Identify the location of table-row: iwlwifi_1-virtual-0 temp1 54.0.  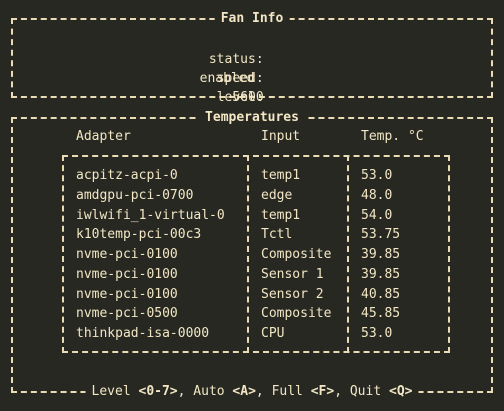
(252, 216).